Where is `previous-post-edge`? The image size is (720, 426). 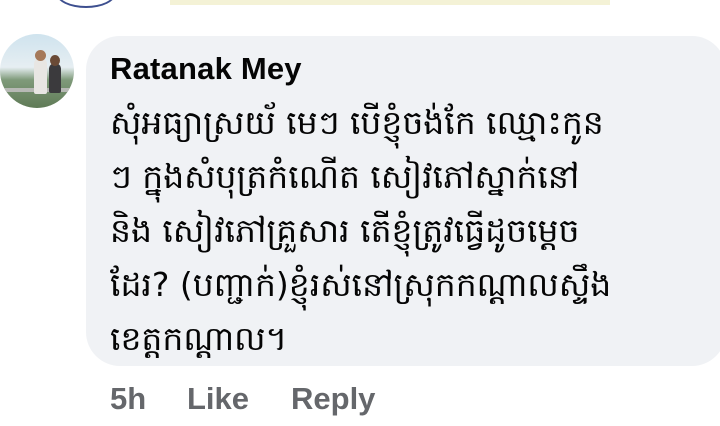 previous-post-edge is located at coordinates (360, 7).